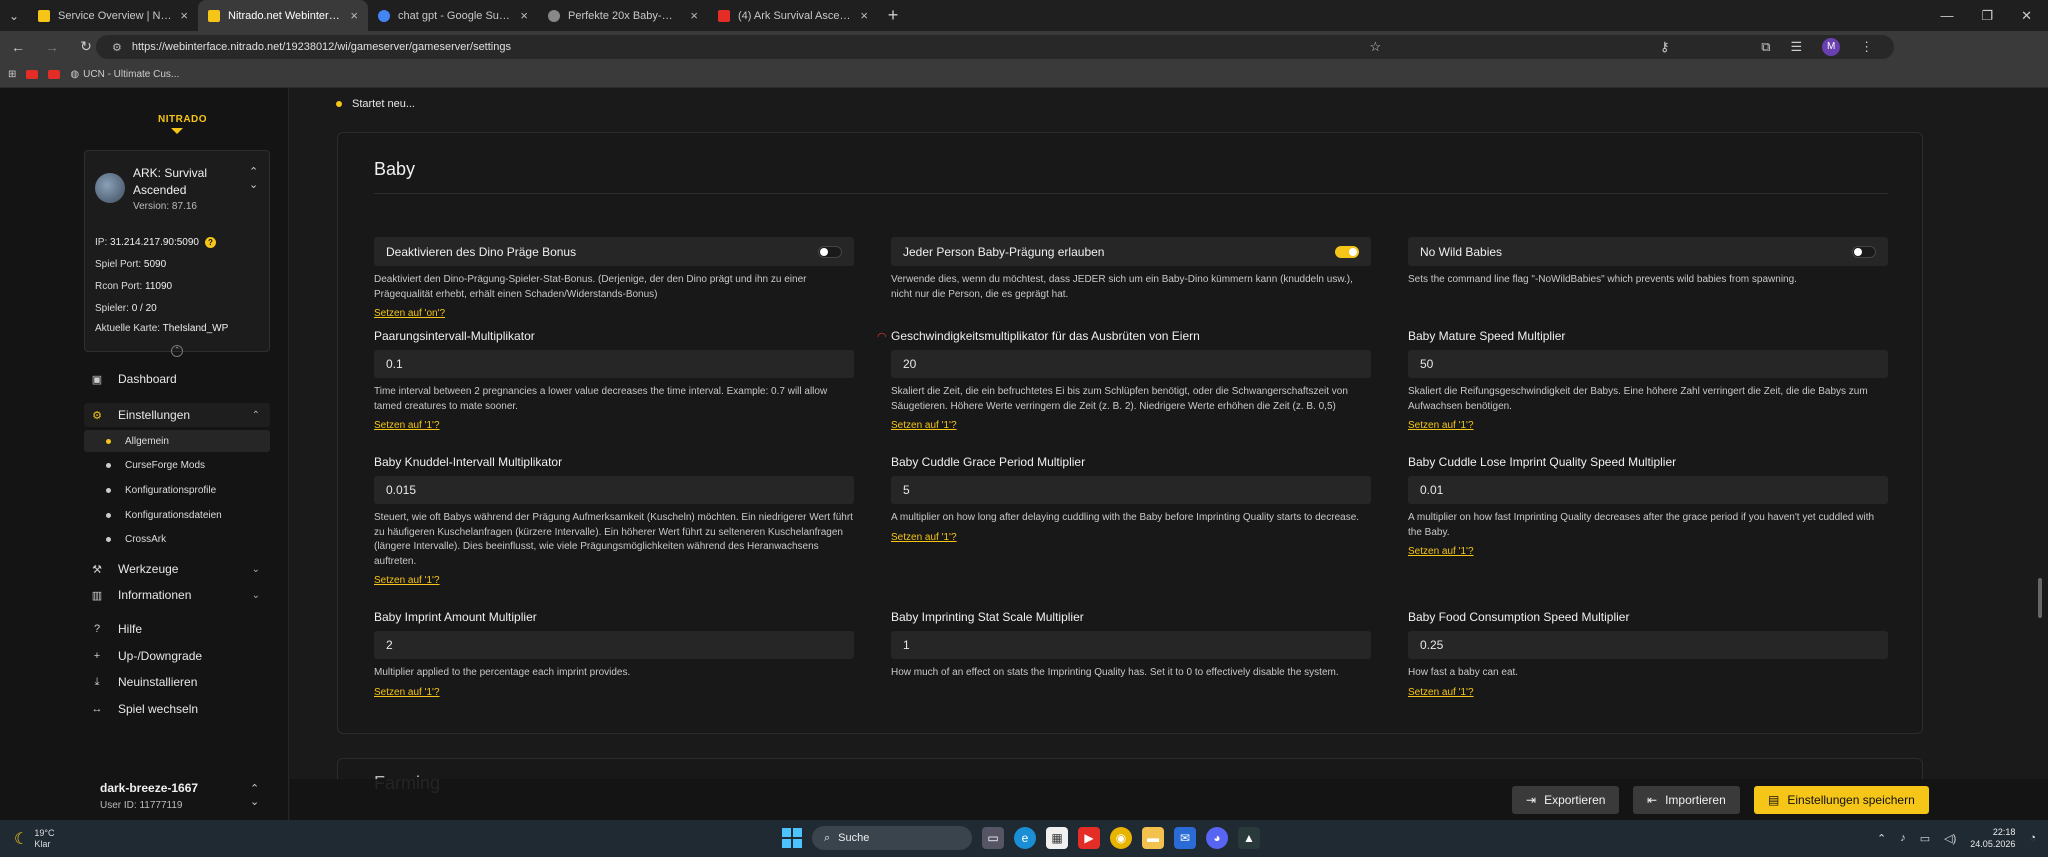 The width and height of the screenshot is (2048, 857). Describe the element at coordinates (254, 795) in the screenshot. I see `user-menu-chevron-icon: ⌃ ⌄` at that location.